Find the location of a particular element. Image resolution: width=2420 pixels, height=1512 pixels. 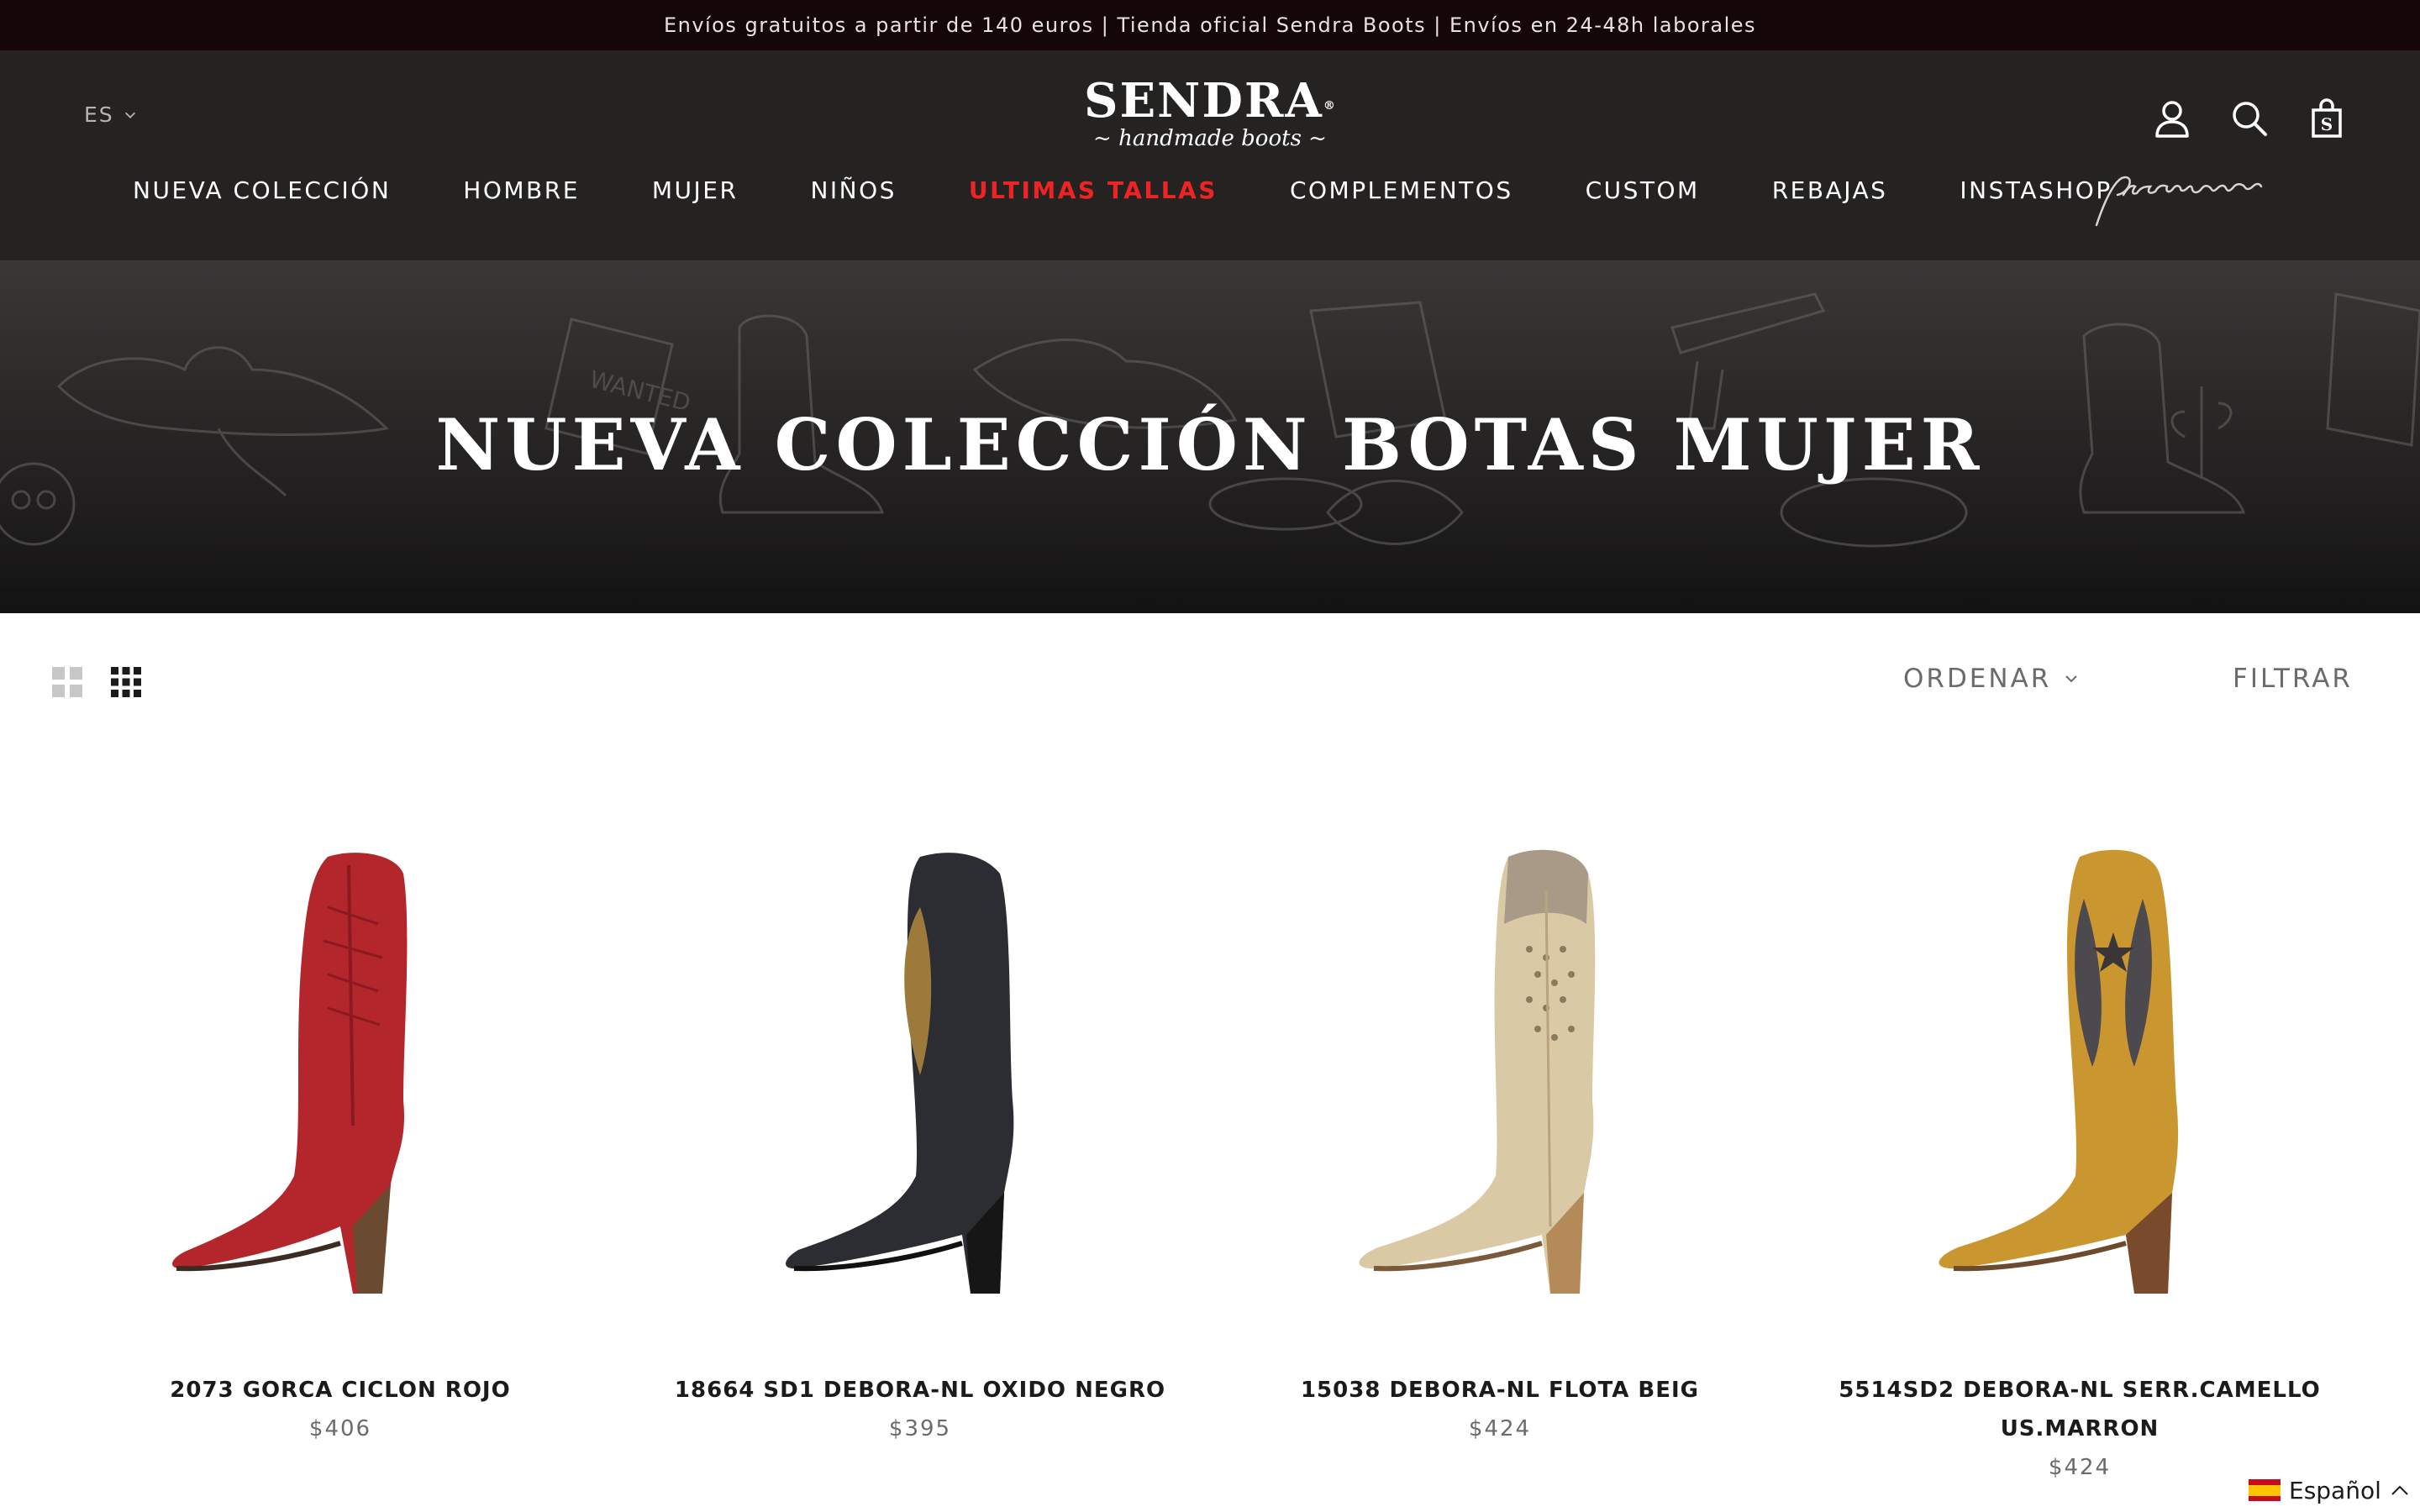

product-name: 2073 GORCA CICLON ROJO is located at coordinates (340, 1390).